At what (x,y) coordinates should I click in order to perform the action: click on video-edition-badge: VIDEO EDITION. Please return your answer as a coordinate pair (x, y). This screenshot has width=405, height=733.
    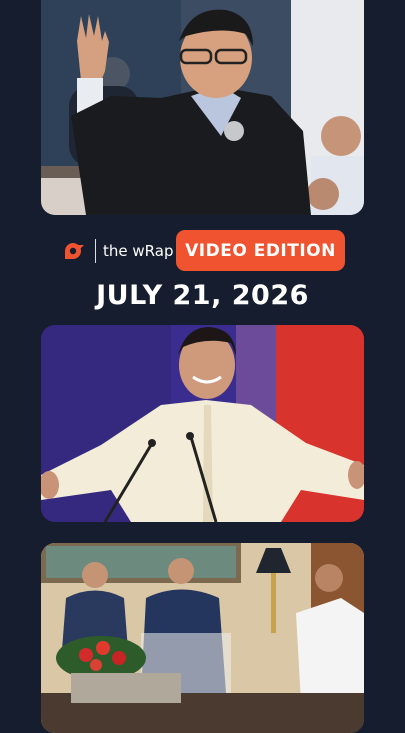
    Looking at the image, I should click on (260, 250).